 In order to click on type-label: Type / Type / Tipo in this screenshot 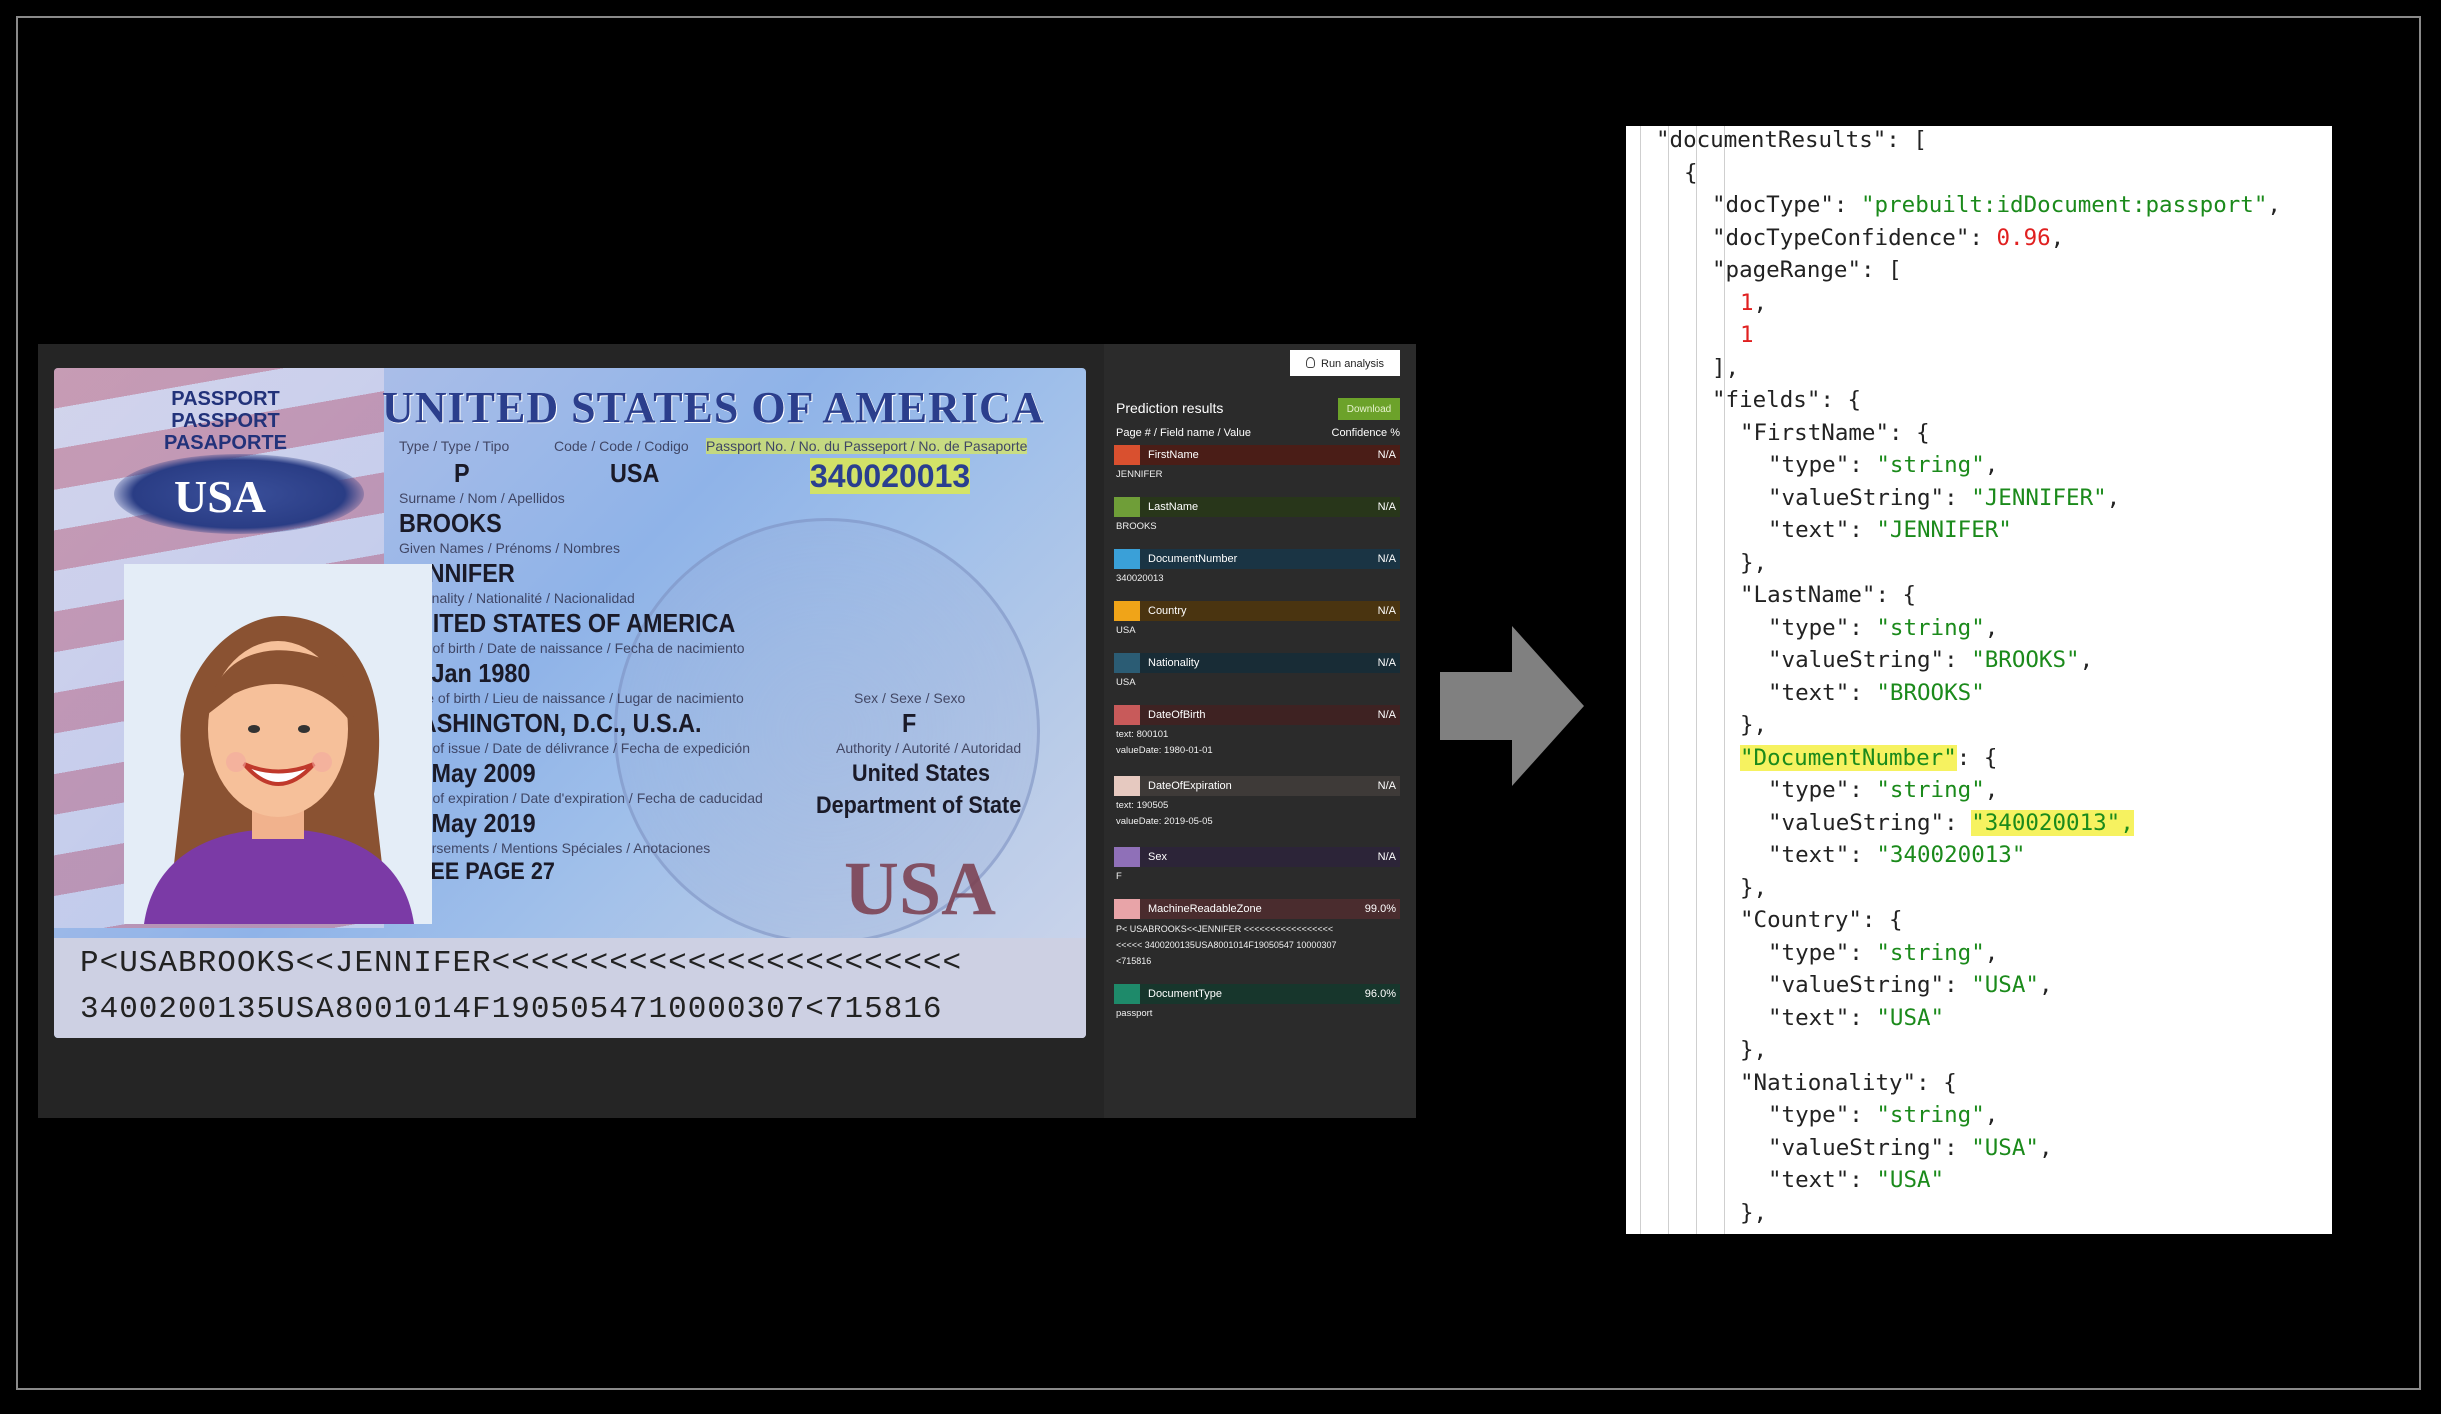, I will do `click(454, 446)`.